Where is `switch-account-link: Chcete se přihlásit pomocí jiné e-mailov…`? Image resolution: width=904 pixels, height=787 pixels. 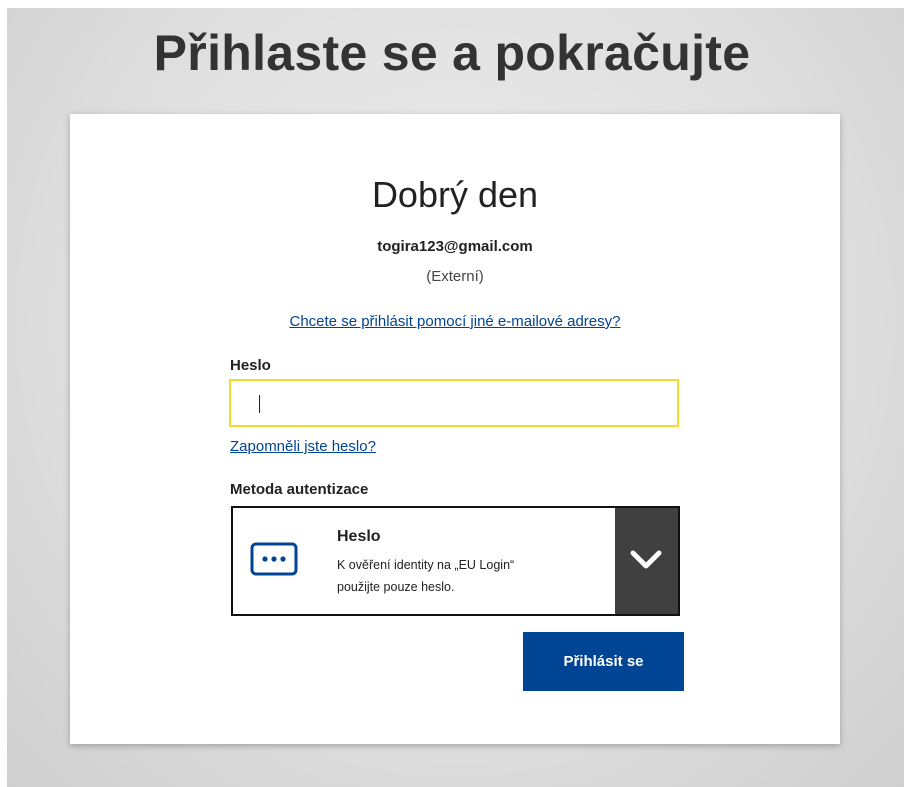
switch-account-link: Chcete se přihlásit pomocí jiné e-mailov… is located at coordinates (455, 321).